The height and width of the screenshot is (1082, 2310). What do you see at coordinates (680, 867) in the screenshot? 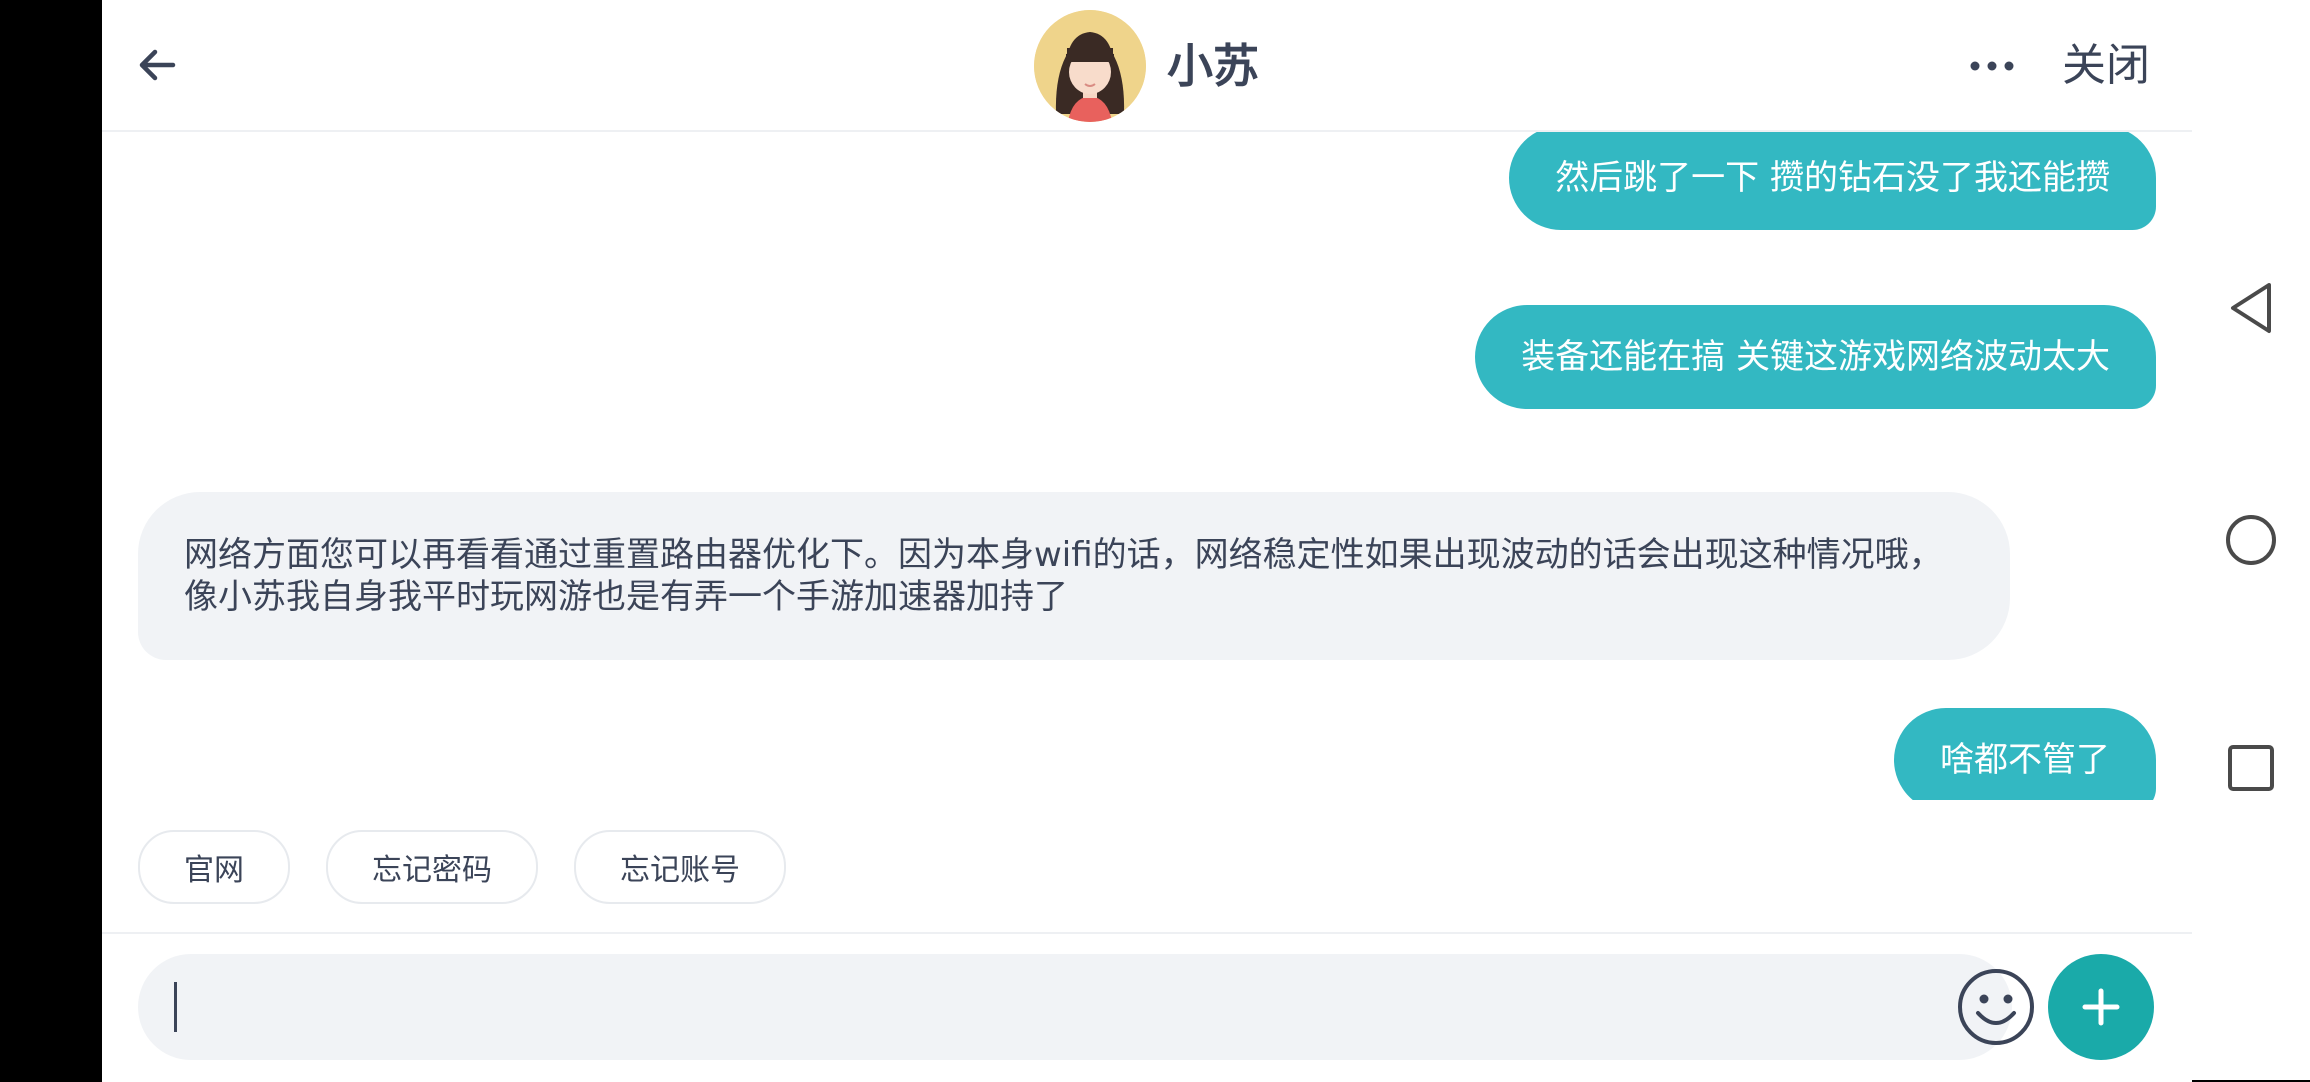
I see `quick-reply-chip: 忘记账号` at bounding box center [680, 867].